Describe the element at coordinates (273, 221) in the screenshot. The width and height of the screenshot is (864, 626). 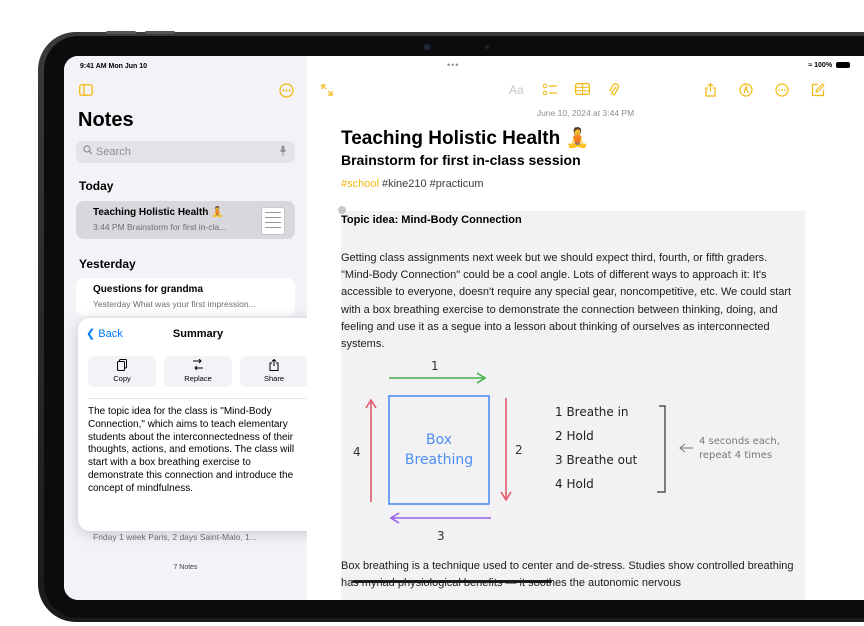
I see `note-thumbnail` at that location.